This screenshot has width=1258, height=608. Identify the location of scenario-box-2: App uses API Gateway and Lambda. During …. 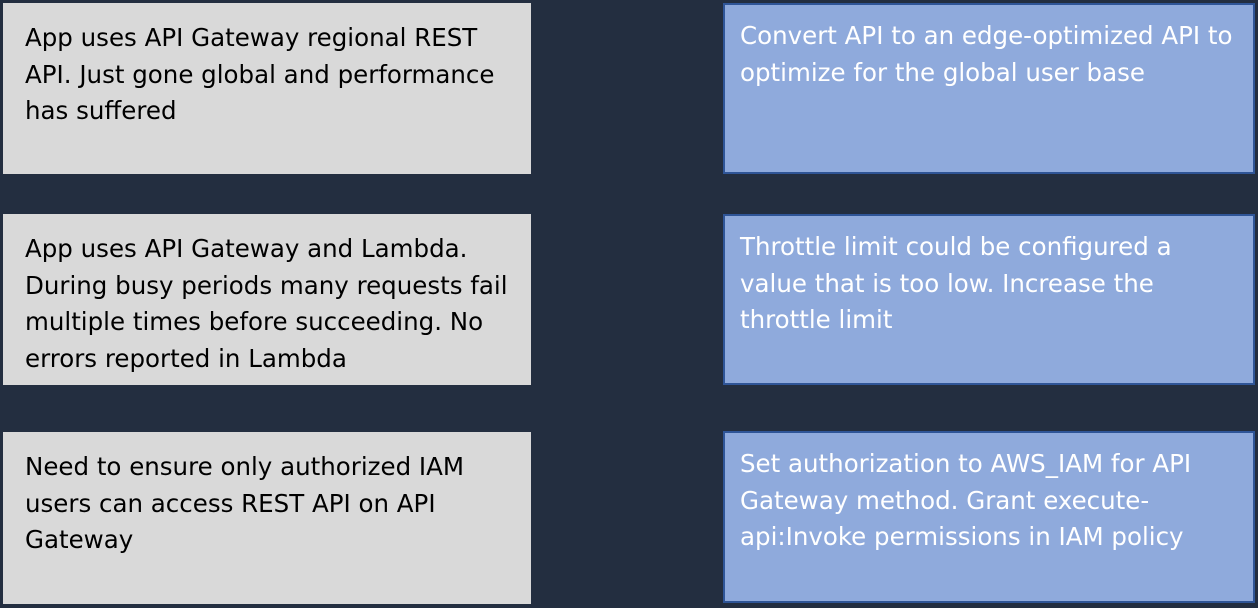
(267, 299).